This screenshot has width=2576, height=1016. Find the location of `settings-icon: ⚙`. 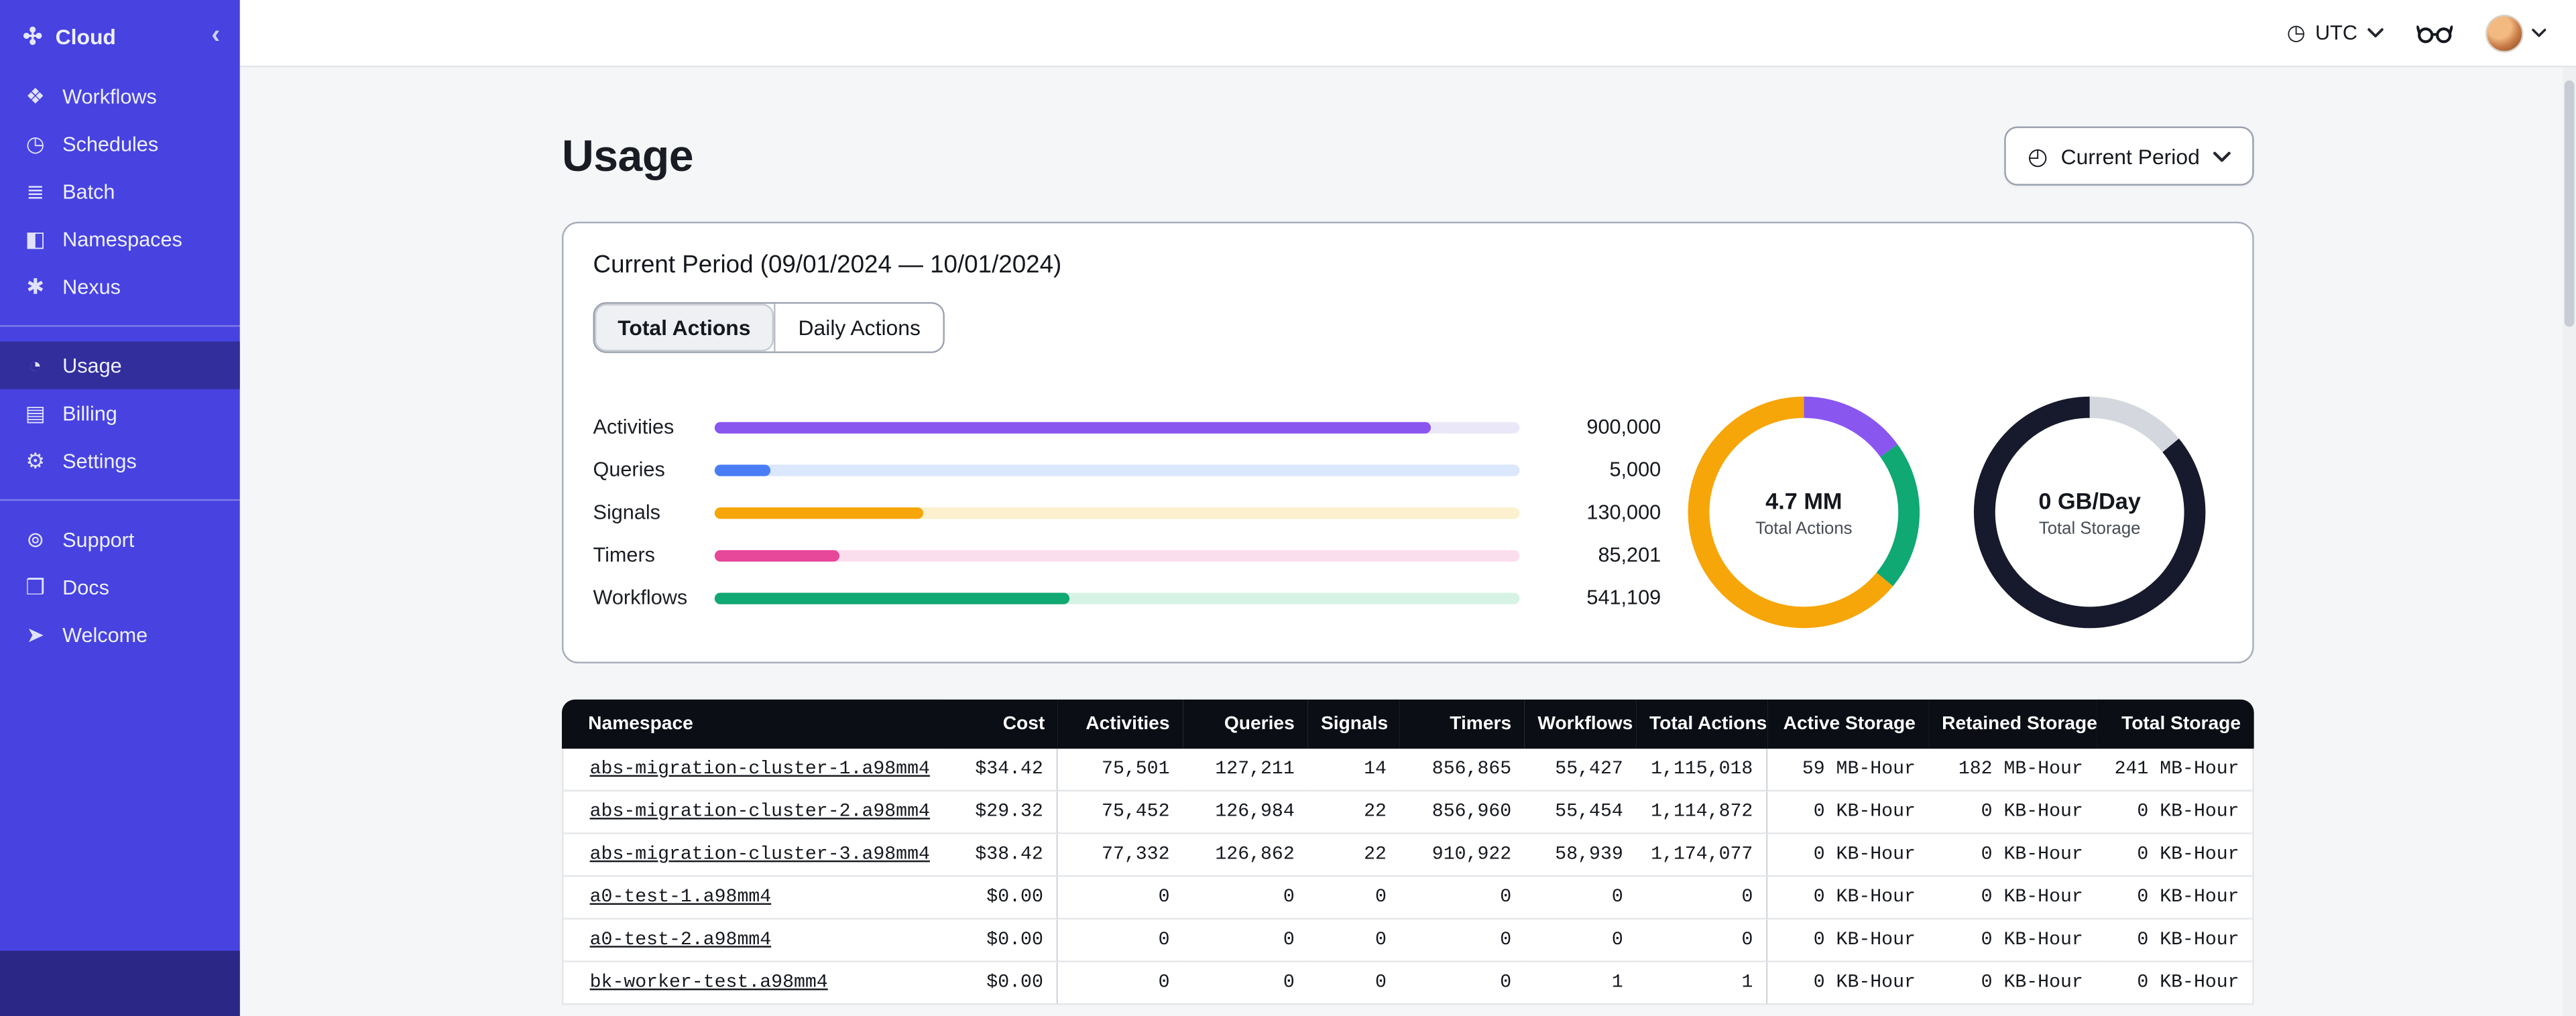

settings-icon: ⚙ is located at coordinates (35, 460).